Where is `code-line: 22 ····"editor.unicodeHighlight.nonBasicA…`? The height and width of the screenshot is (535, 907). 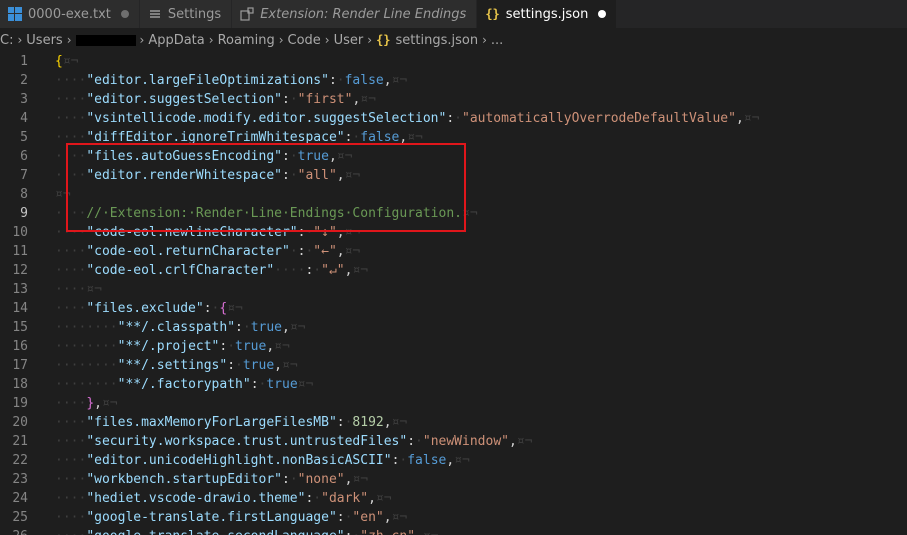
code-line: 22 ····"editor.unicodeHighlight.nonBasicA… is located at coordinates (453, 460).